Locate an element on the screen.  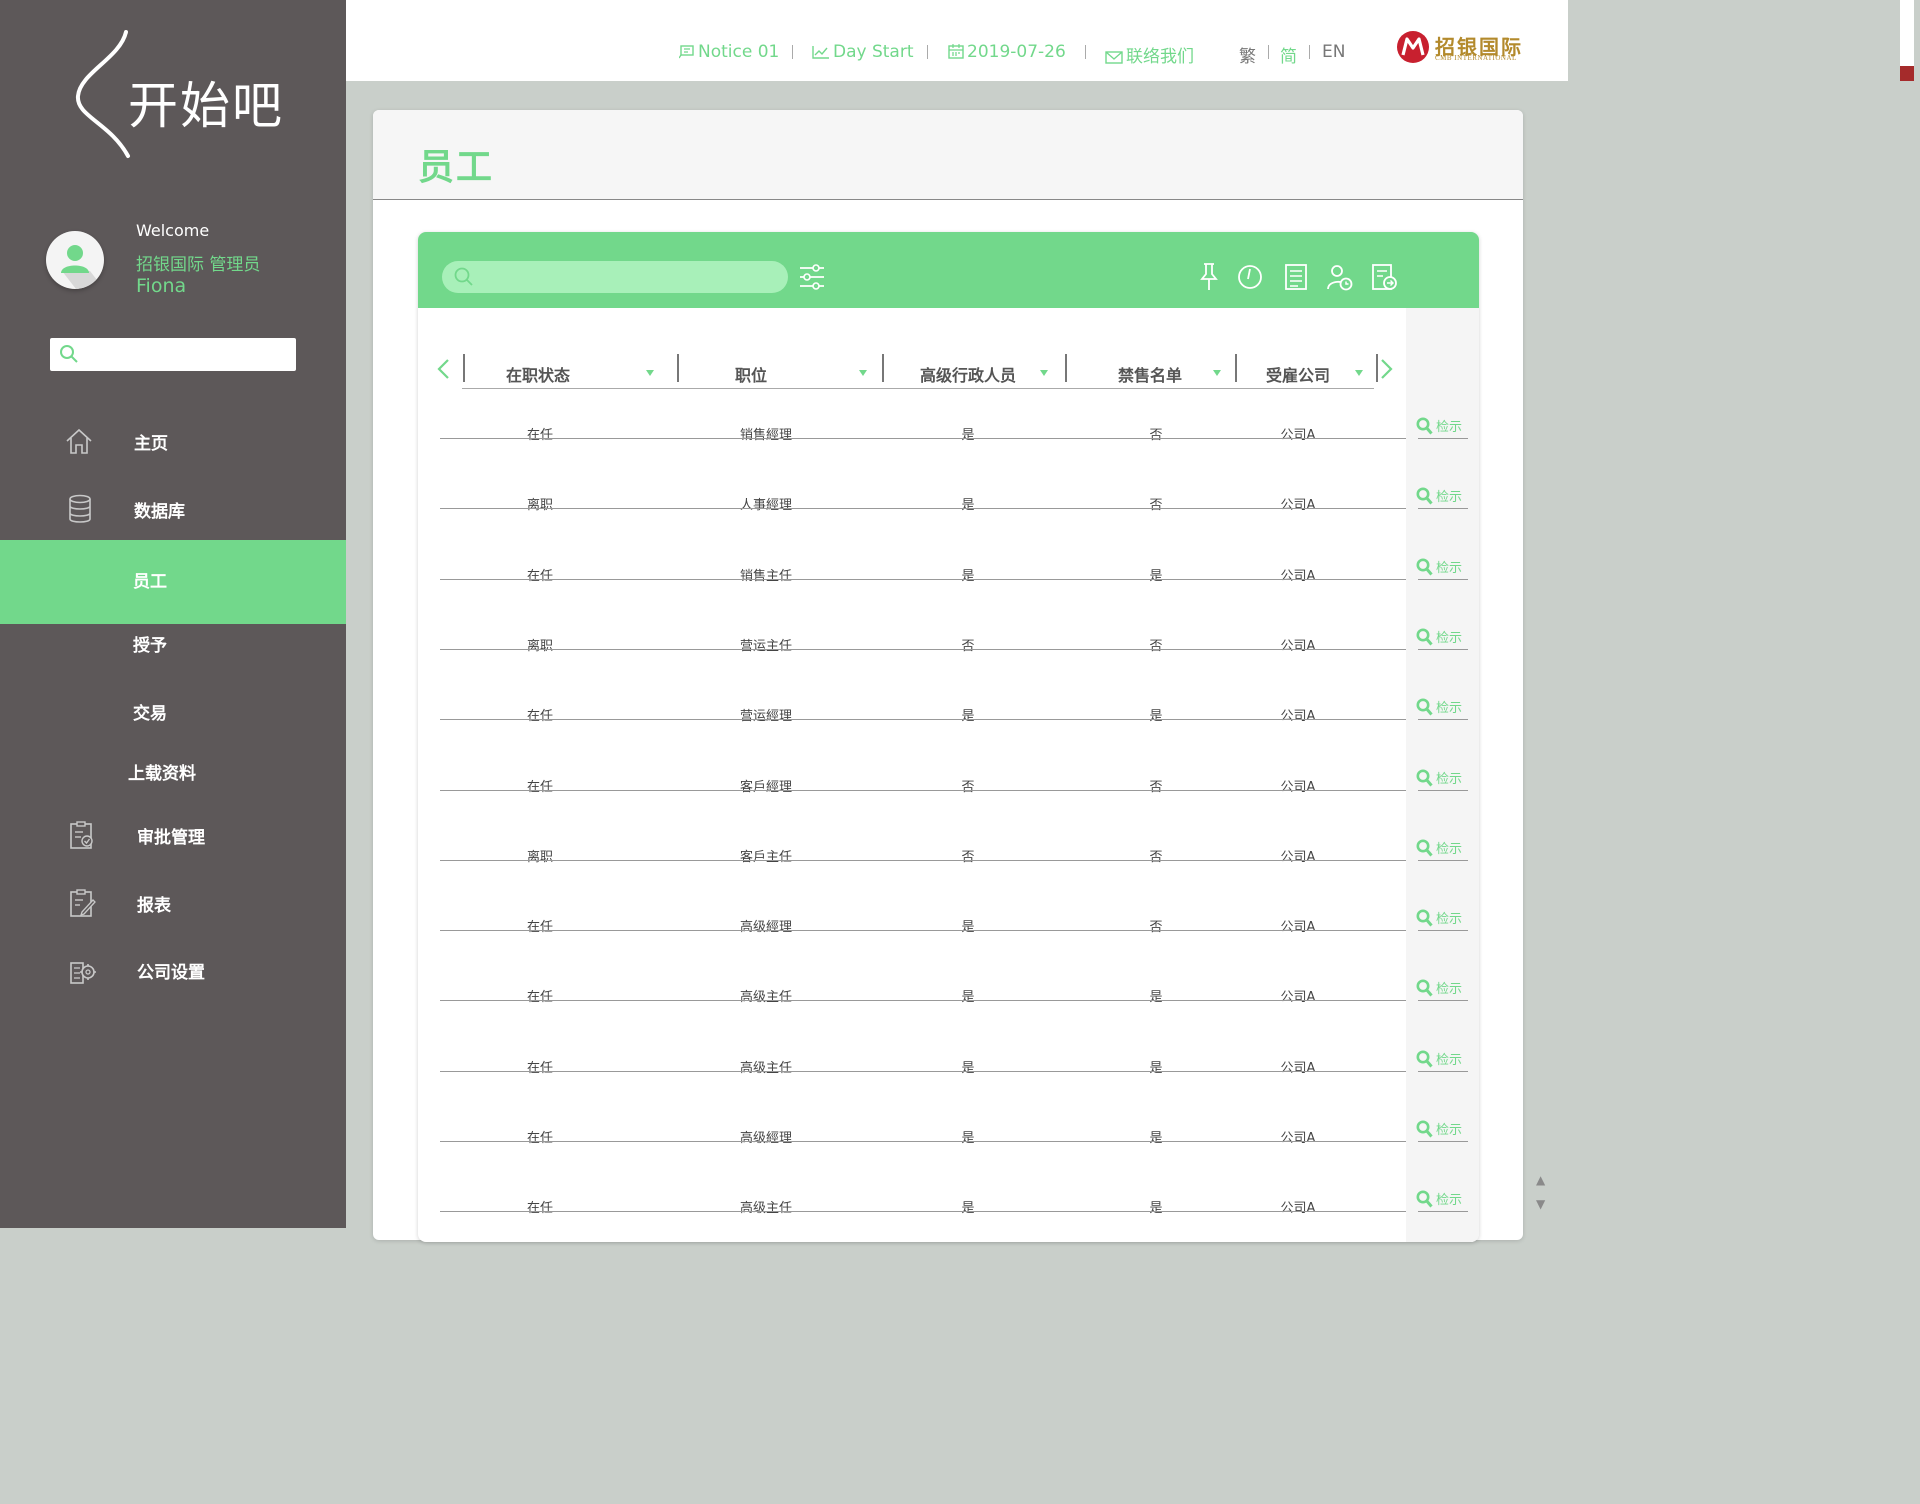
pin-icon is located at coordinates (1209, 277).